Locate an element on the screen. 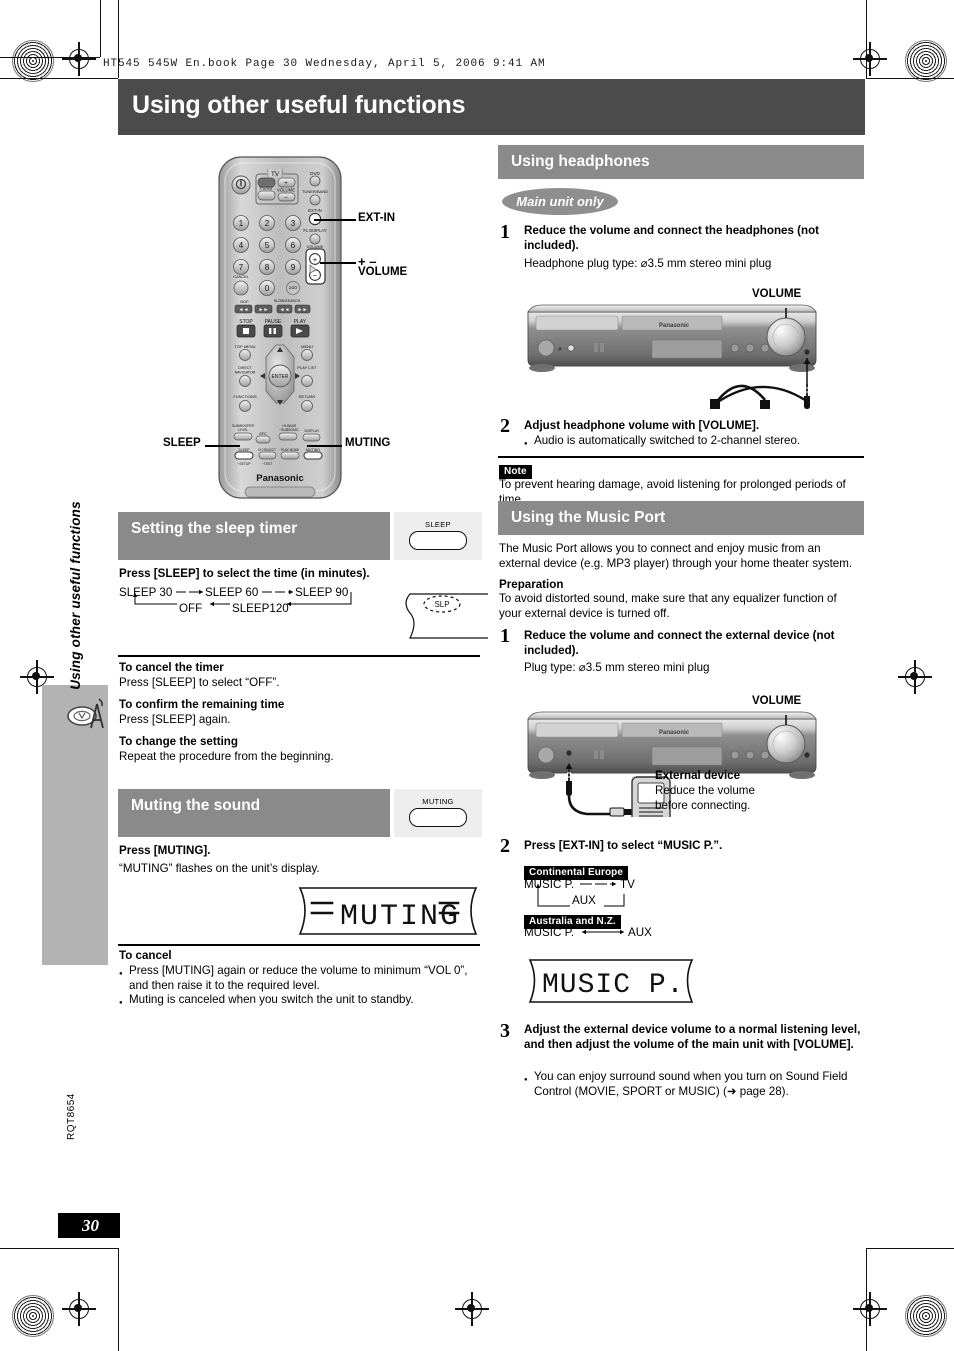 The image size is (954, 1351). muting-heading: Muting the sound is located at coordinates (196, 805).